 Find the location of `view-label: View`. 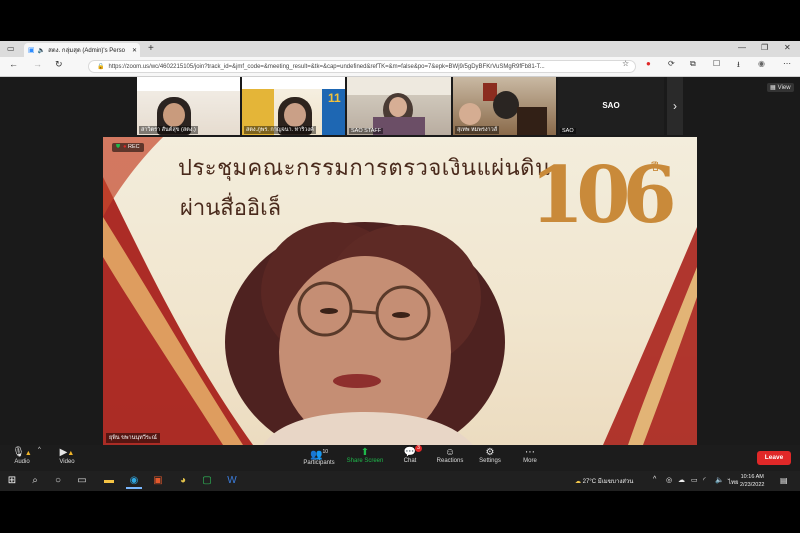

view-label: View is located at coordinates (784, 88).